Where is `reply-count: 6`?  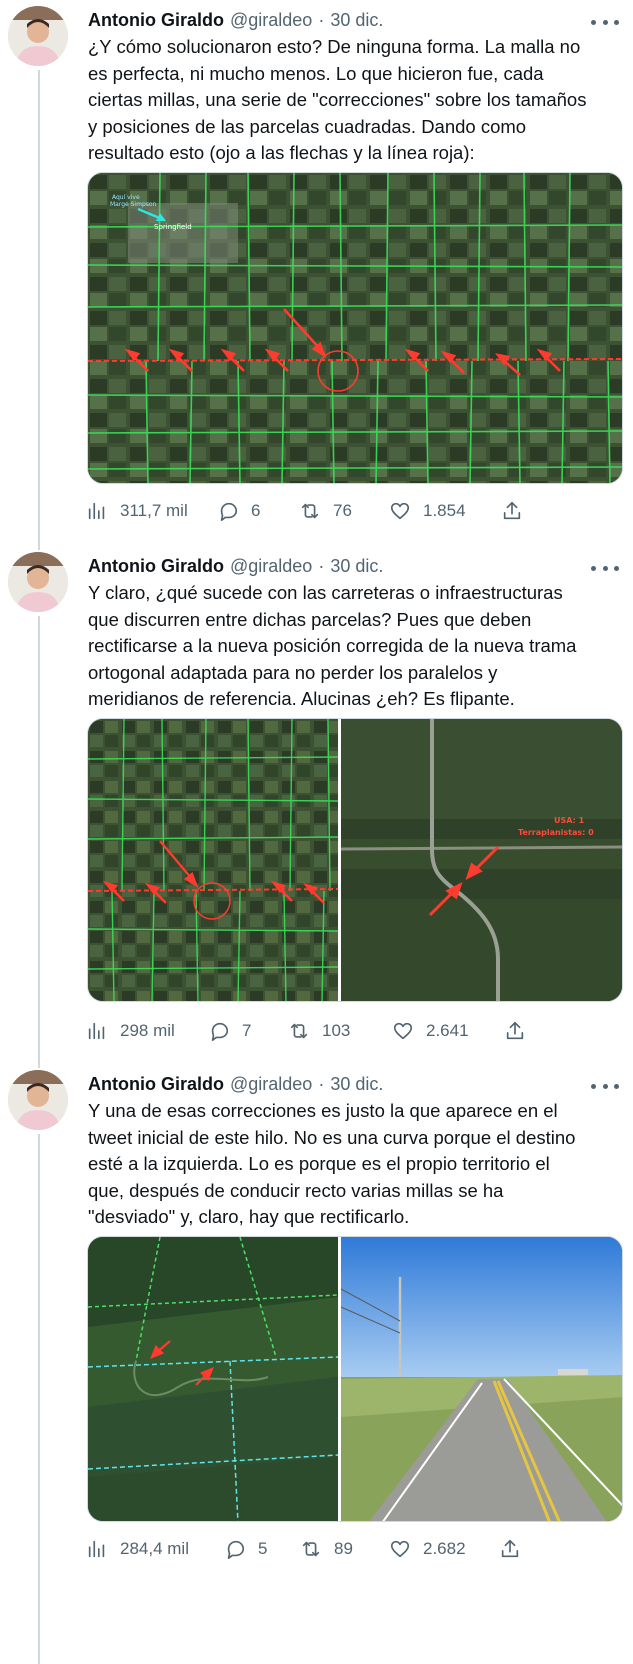 reply-count: 6 is located at coordinates (256, 510).